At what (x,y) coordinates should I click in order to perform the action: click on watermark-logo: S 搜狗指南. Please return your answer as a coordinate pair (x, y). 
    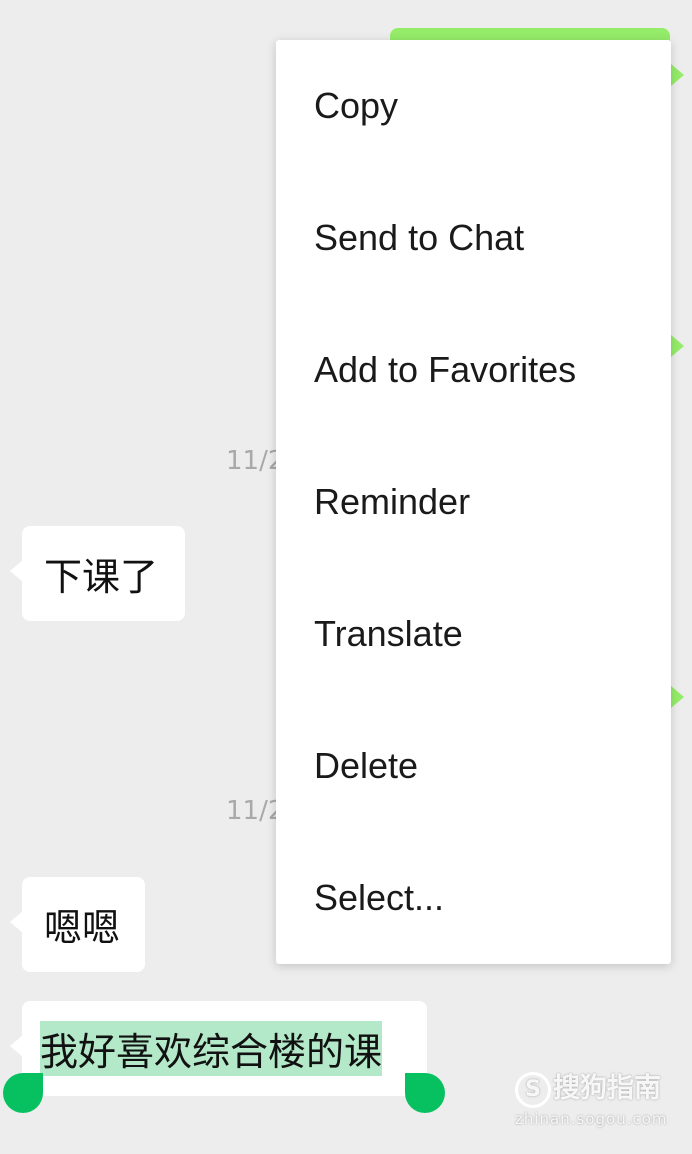
    Looking at the image, I should click on (588, 1087).